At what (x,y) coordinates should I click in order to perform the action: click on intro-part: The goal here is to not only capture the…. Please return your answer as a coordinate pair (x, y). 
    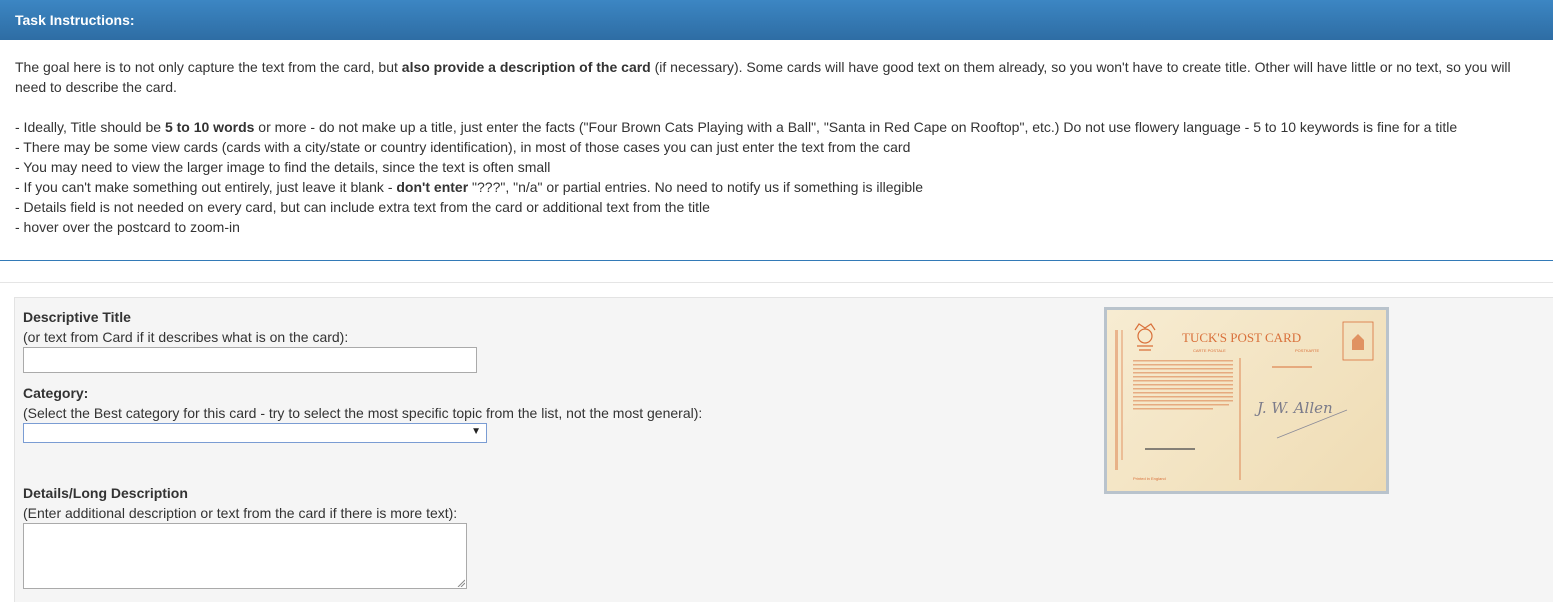
    Looking at the image, I should click on (208, 67).